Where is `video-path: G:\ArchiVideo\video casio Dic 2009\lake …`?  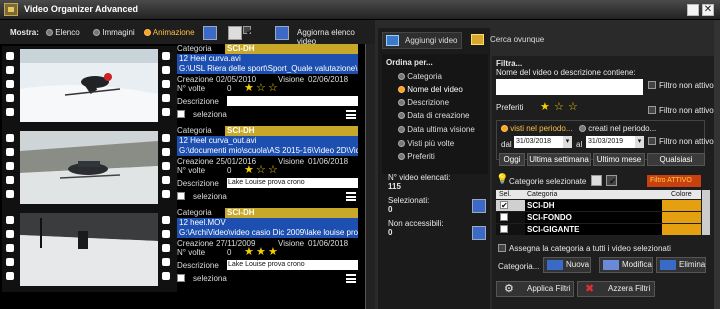 video-path: G:\ArchiVideo\video casio Dic 2009\lake … is located at coordinates (267, 233).